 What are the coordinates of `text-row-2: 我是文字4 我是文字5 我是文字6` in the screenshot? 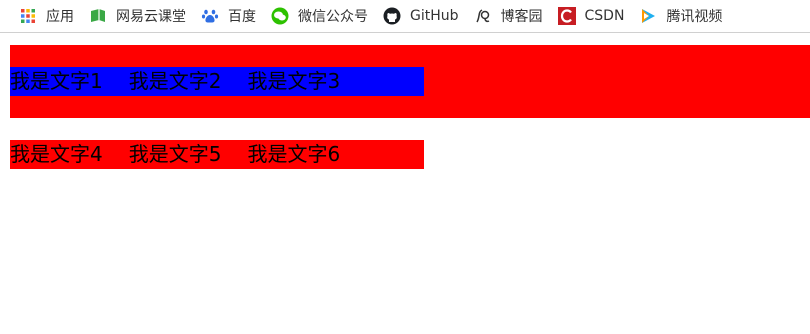 It's located at (188, 154).